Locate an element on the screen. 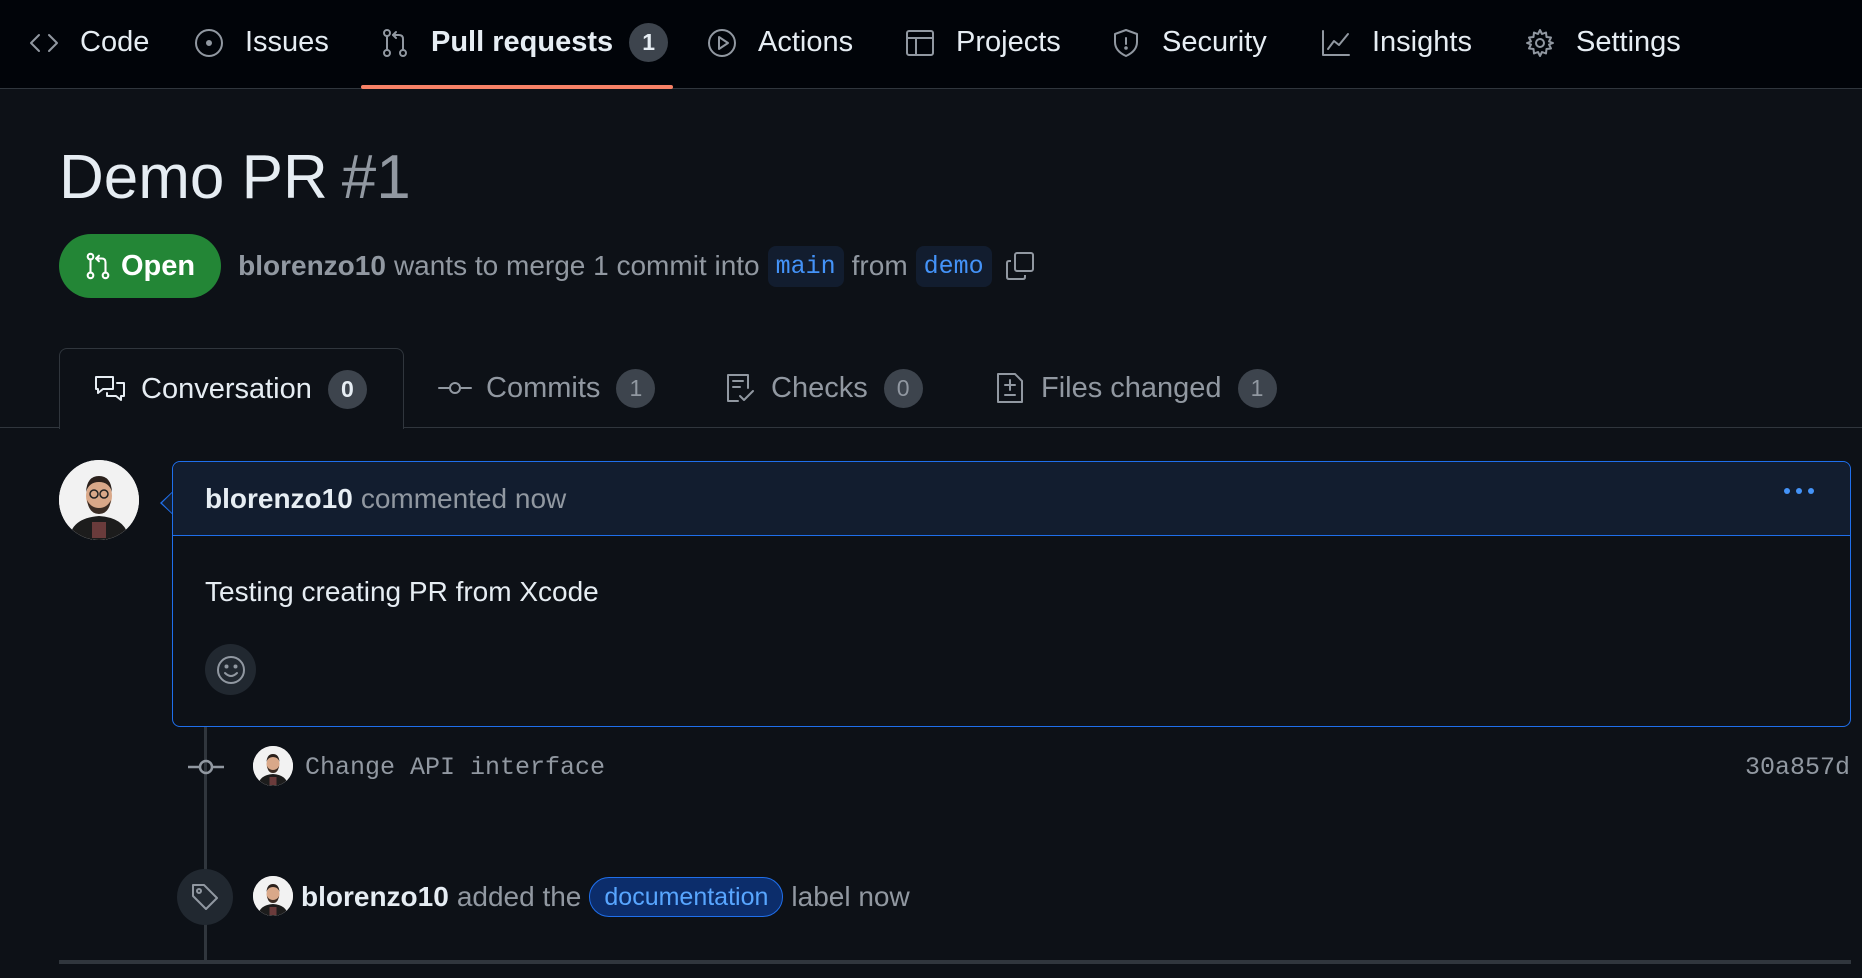  tab-files-changed-label: Files changed is located at coordinates (1131, 387).